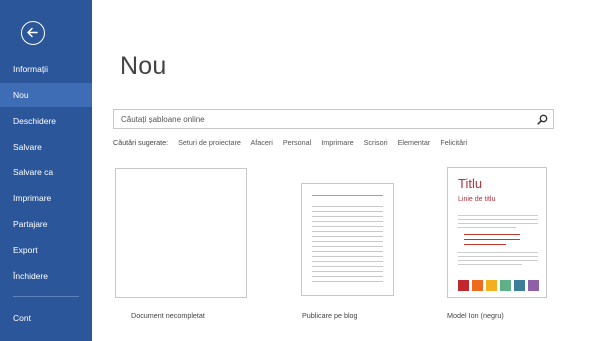  I want to click on template-search-box, so click(333, 119).